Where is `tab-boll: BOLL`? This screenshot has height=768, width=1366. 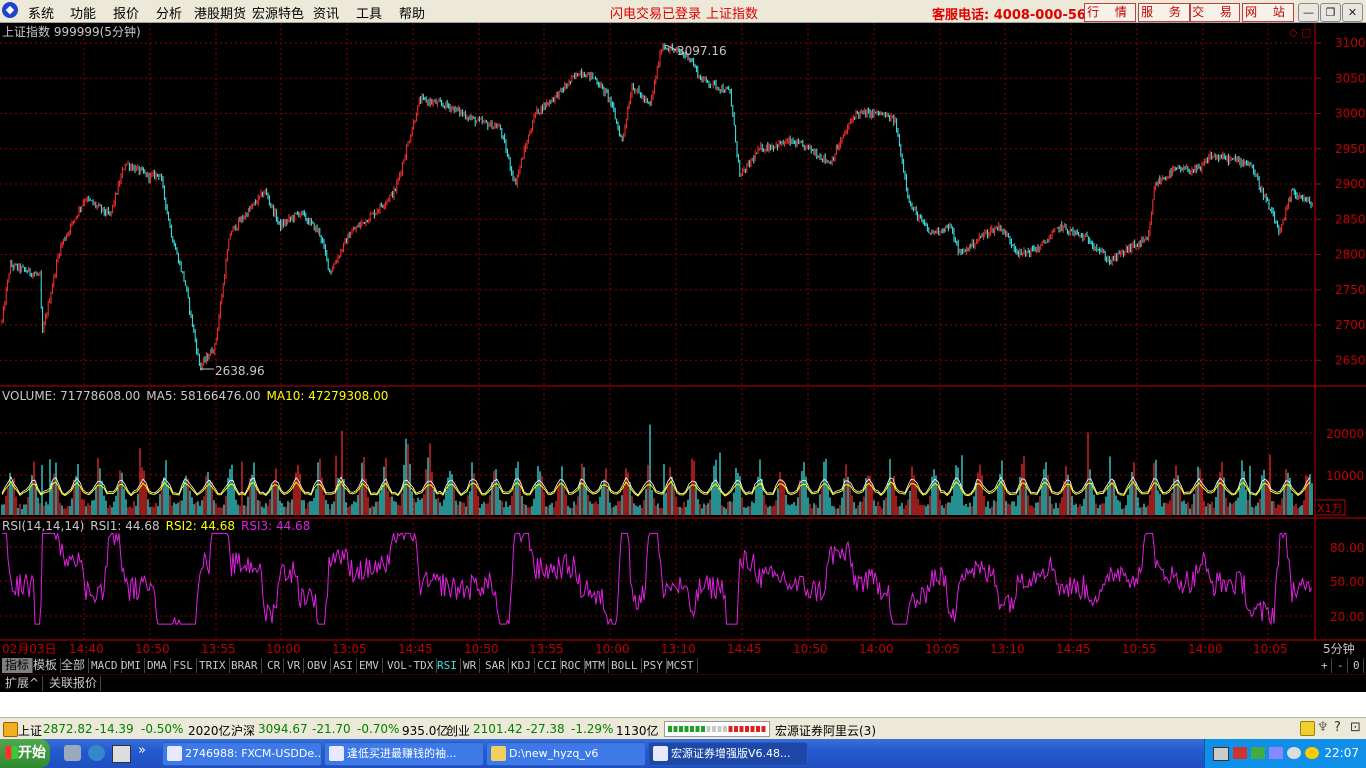
tab-boll: BOLL is located at coordinates (625, 665).